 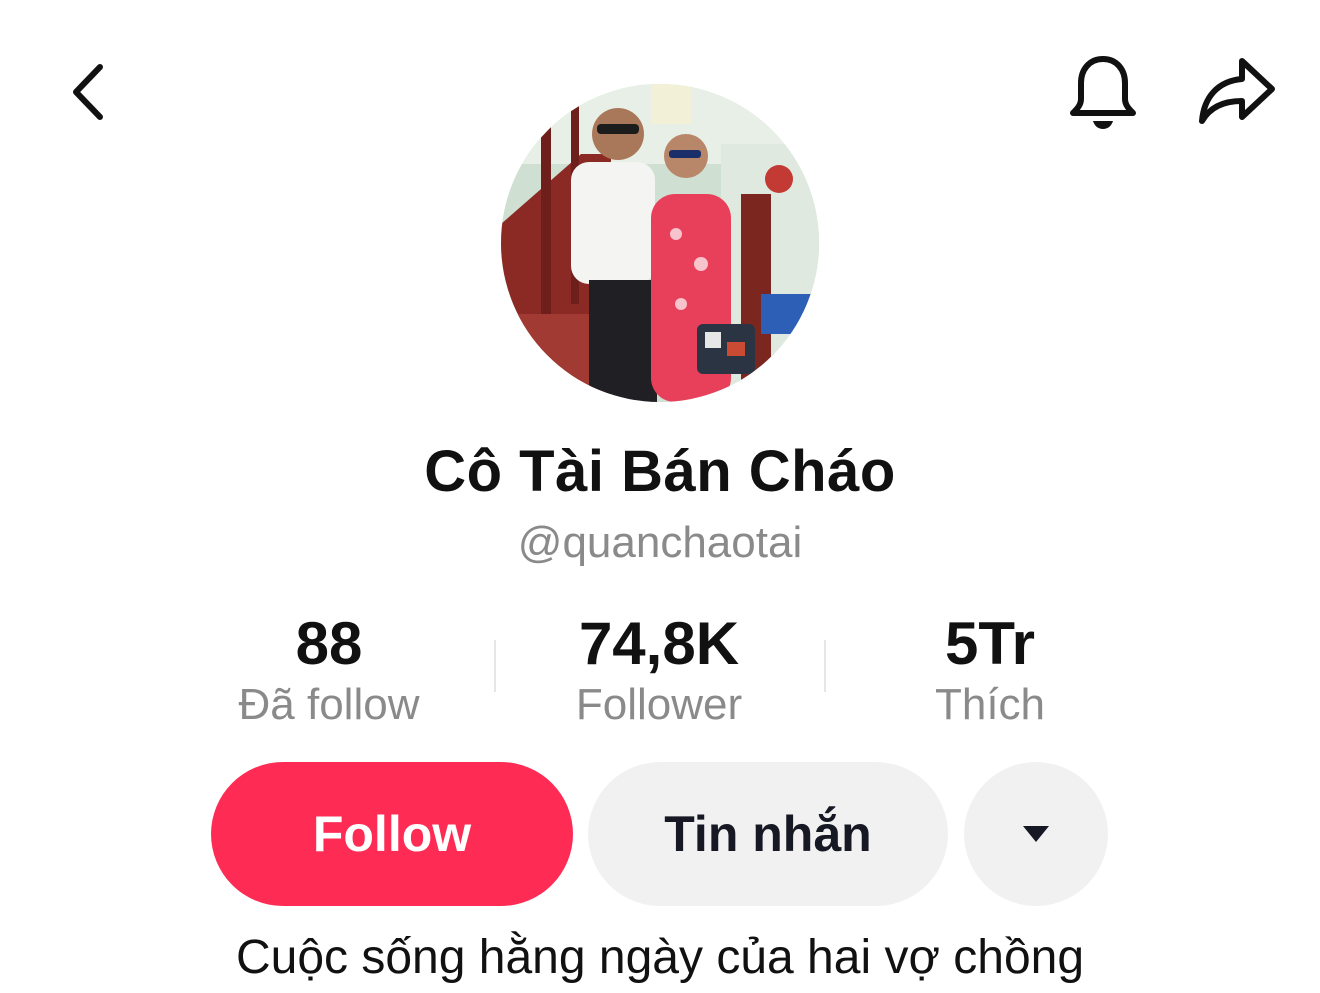 What do you see at coordinates (329, 704) in the screenshot?
I see `following-label: Đã follow` at bounding box center [329, 704].